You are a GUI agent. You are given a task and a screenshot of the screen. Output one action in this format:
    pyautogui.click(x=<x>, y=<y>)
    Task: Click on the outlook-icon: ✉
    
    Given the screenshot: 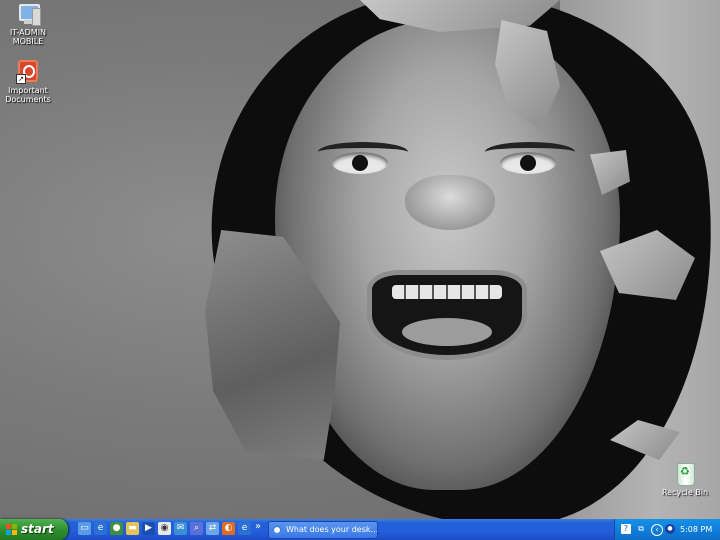 What is the action you would take?
    pyautogui.click(x=180, y=528)
    